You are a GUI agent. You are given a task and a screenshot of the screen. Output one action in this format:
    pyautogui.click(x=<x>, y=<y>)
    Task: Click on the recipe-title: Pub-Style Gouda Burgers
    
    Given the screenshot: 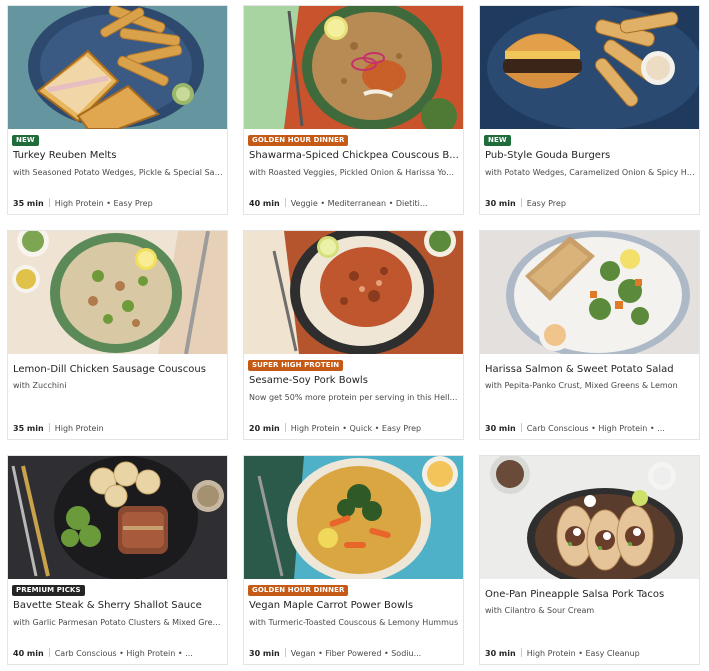 What is the action you would take?
    pyautogui.click(x=590, y=155)
    